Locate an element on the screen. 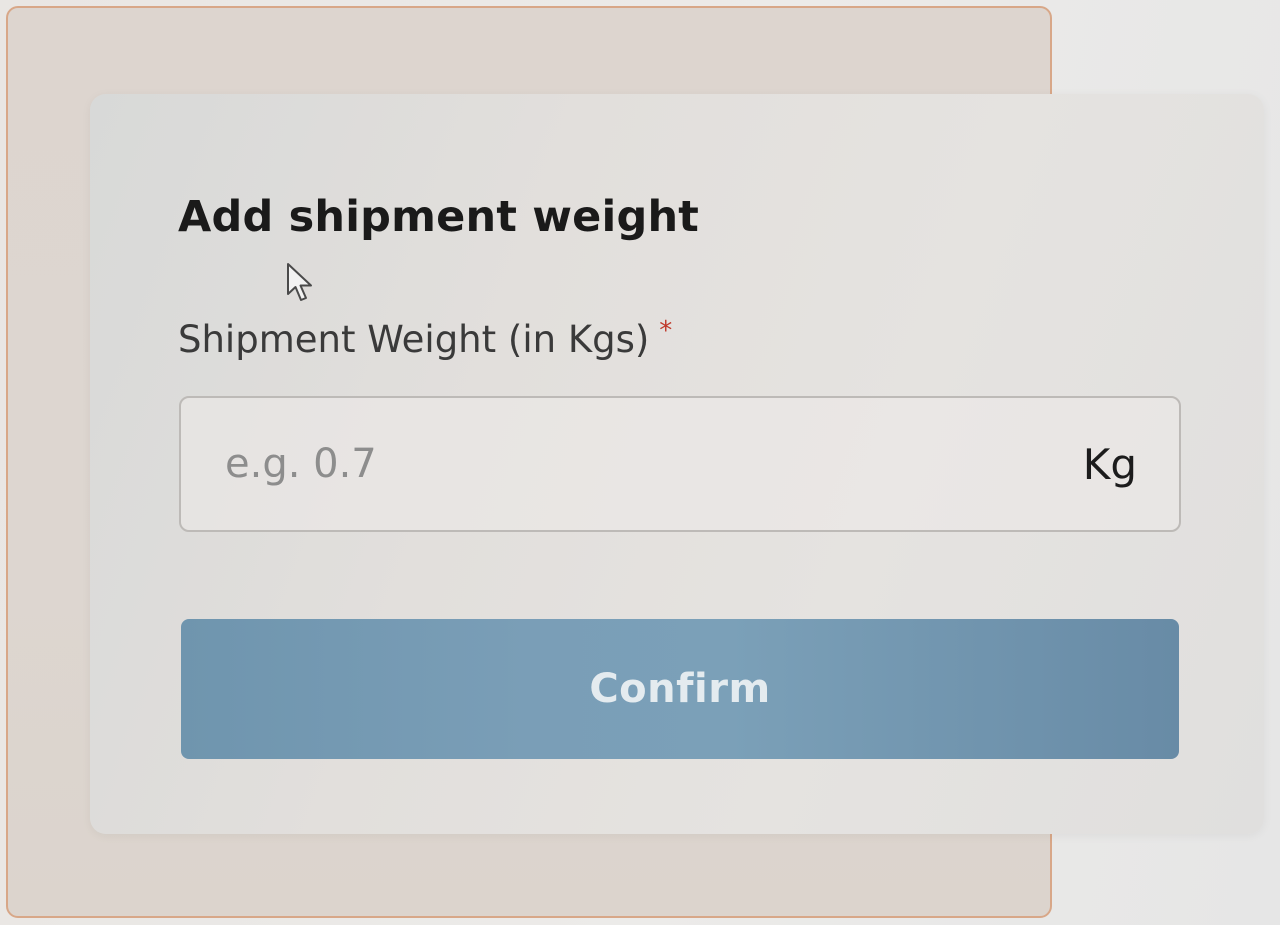 The height and width of the screenshot is (925, 1280). shipment-weight-label: Shipment Weight (in Kgs) * is located at coordinates (425, 338).